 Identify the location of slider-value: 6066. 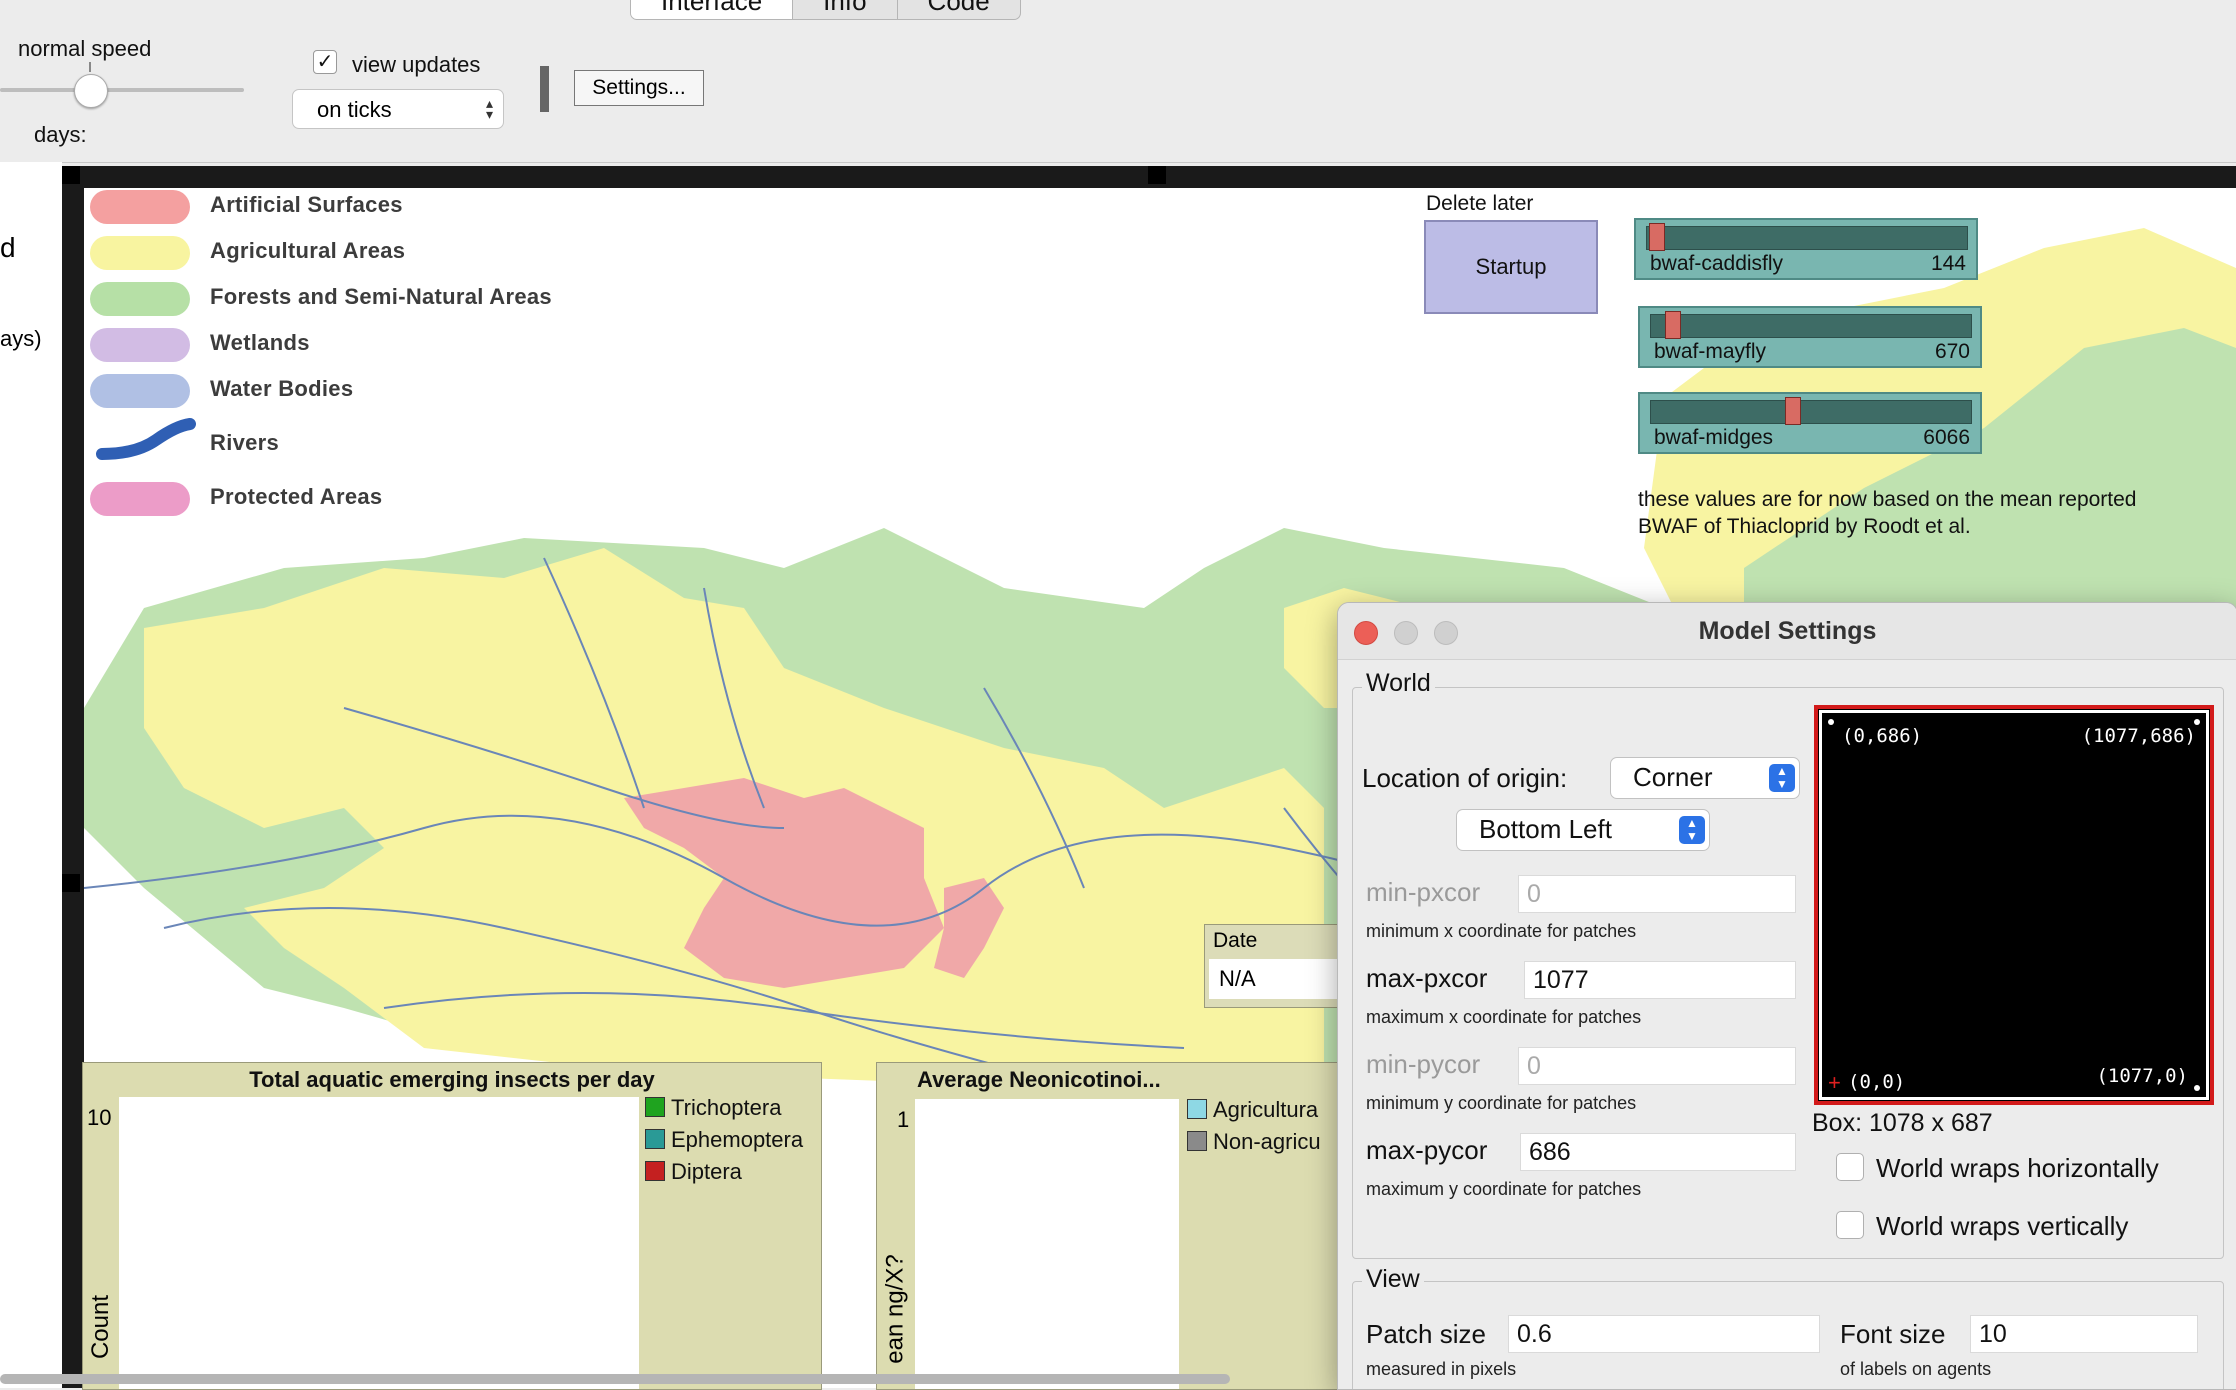
(1946, 437).